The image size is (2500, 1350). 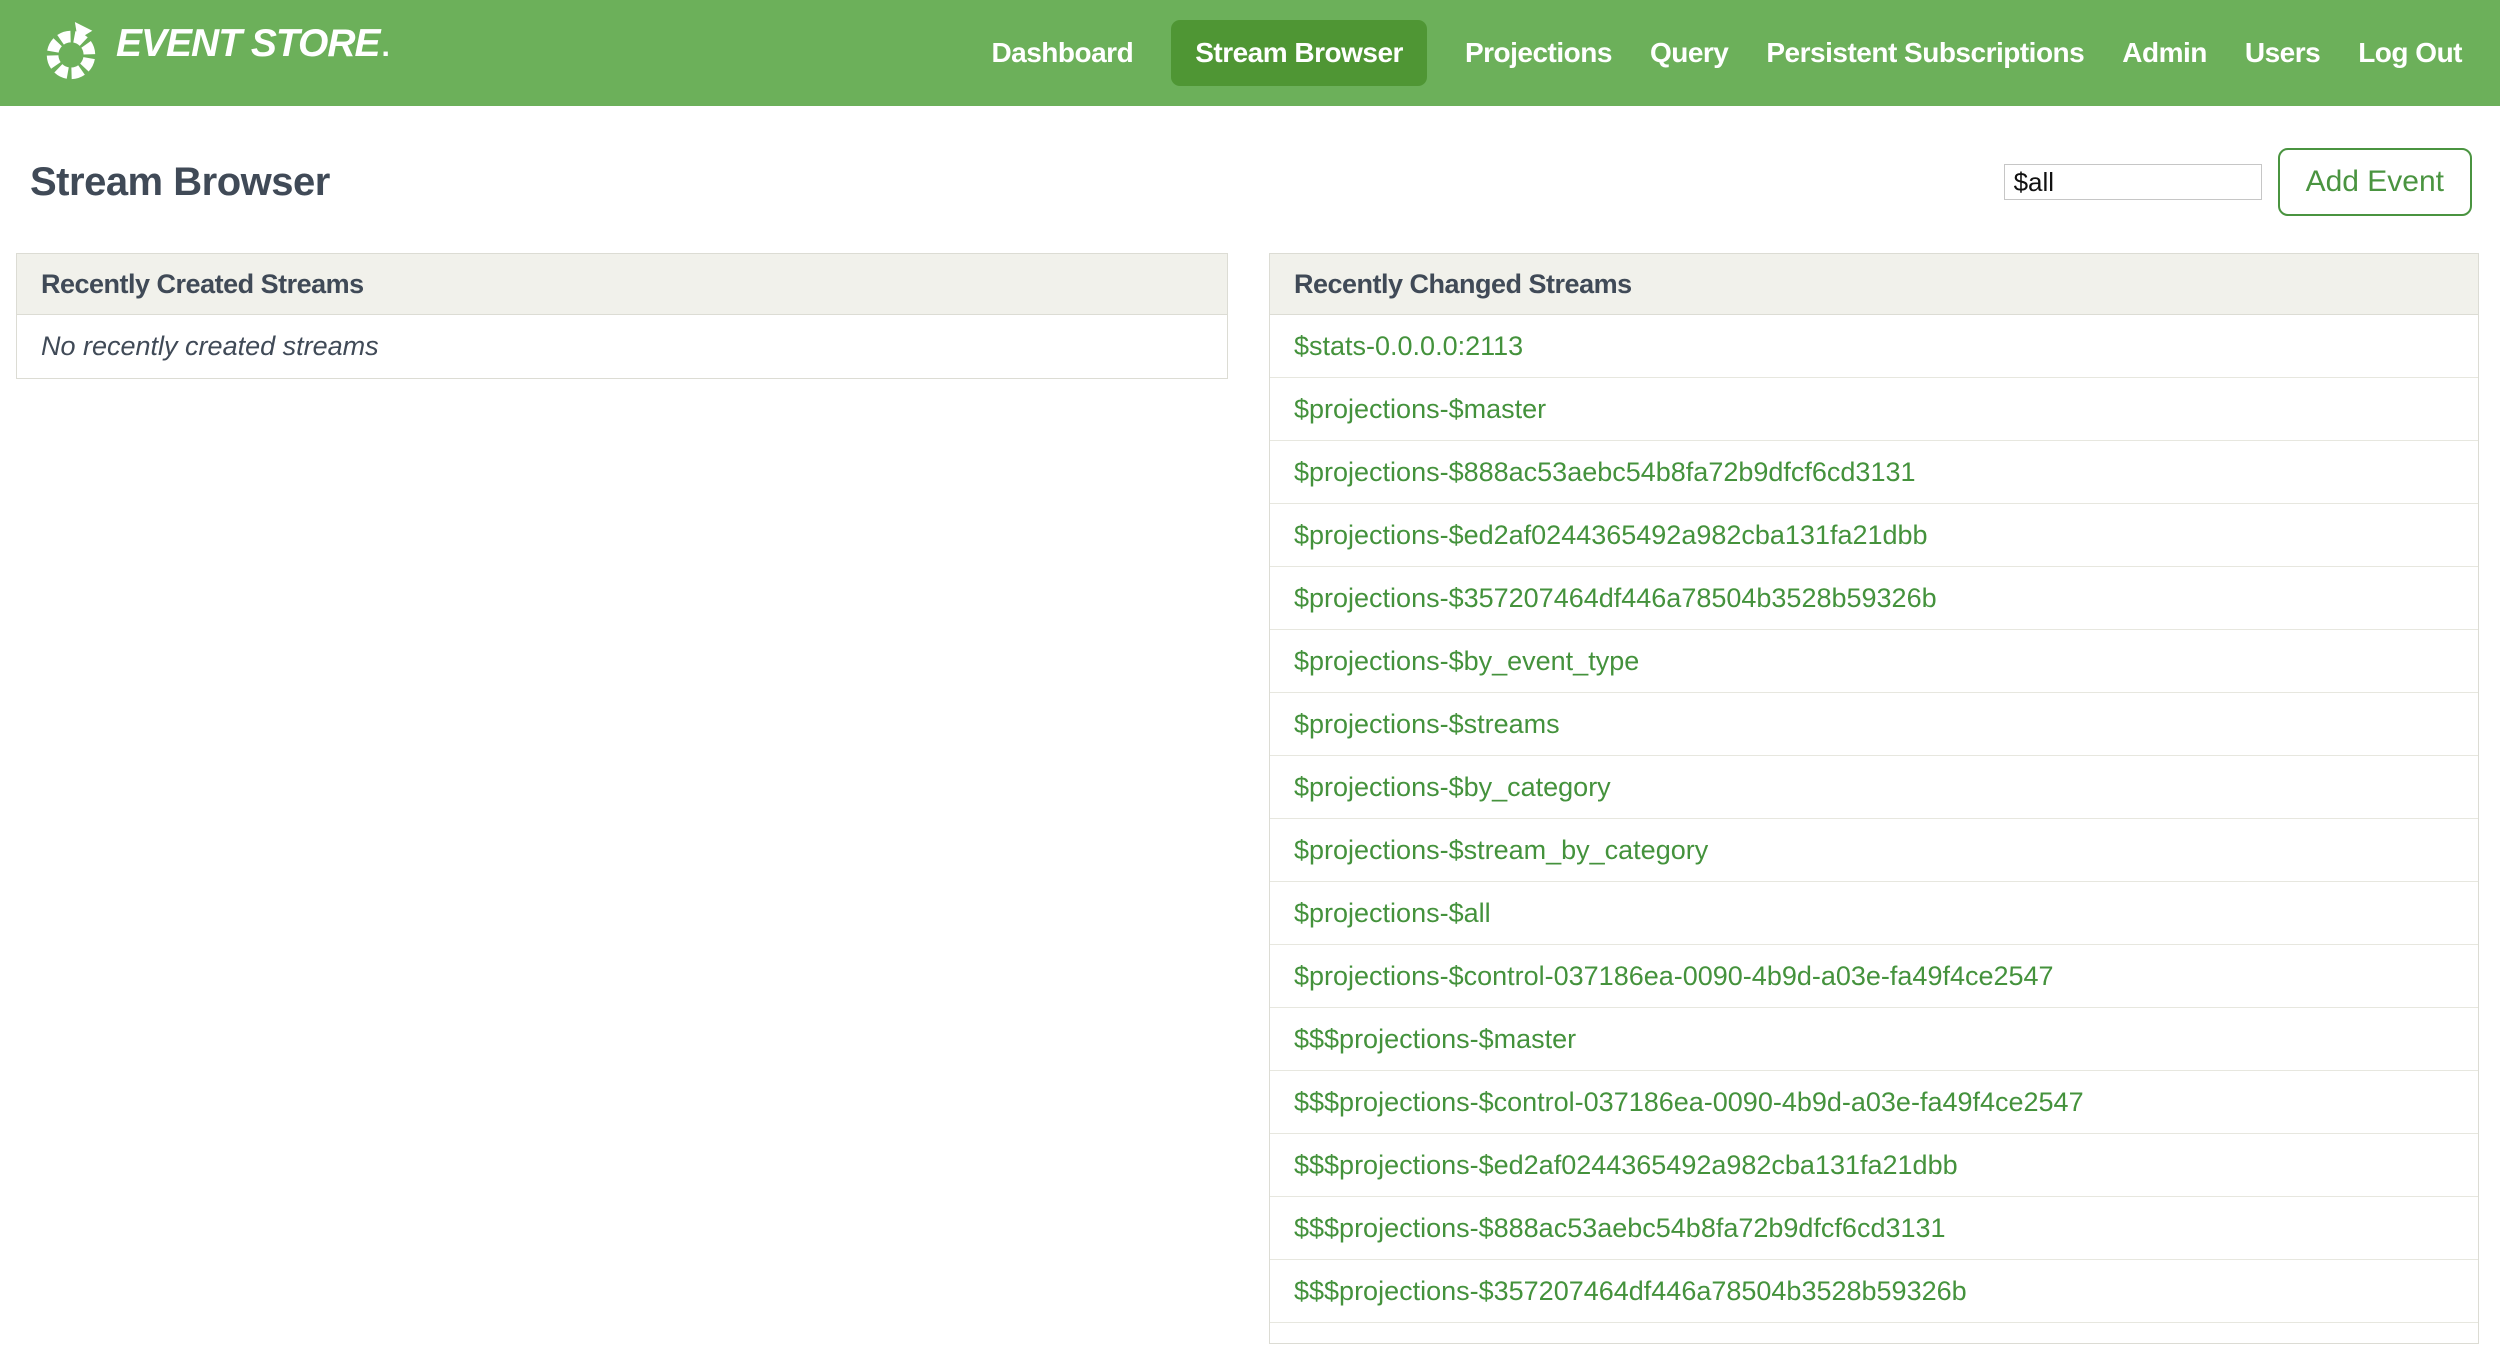 What do you see at coordinates (1501, 850) in the screenshot?
I see `stream-link: $projections-$stream_by_category` at bounding box center [1501, 850].